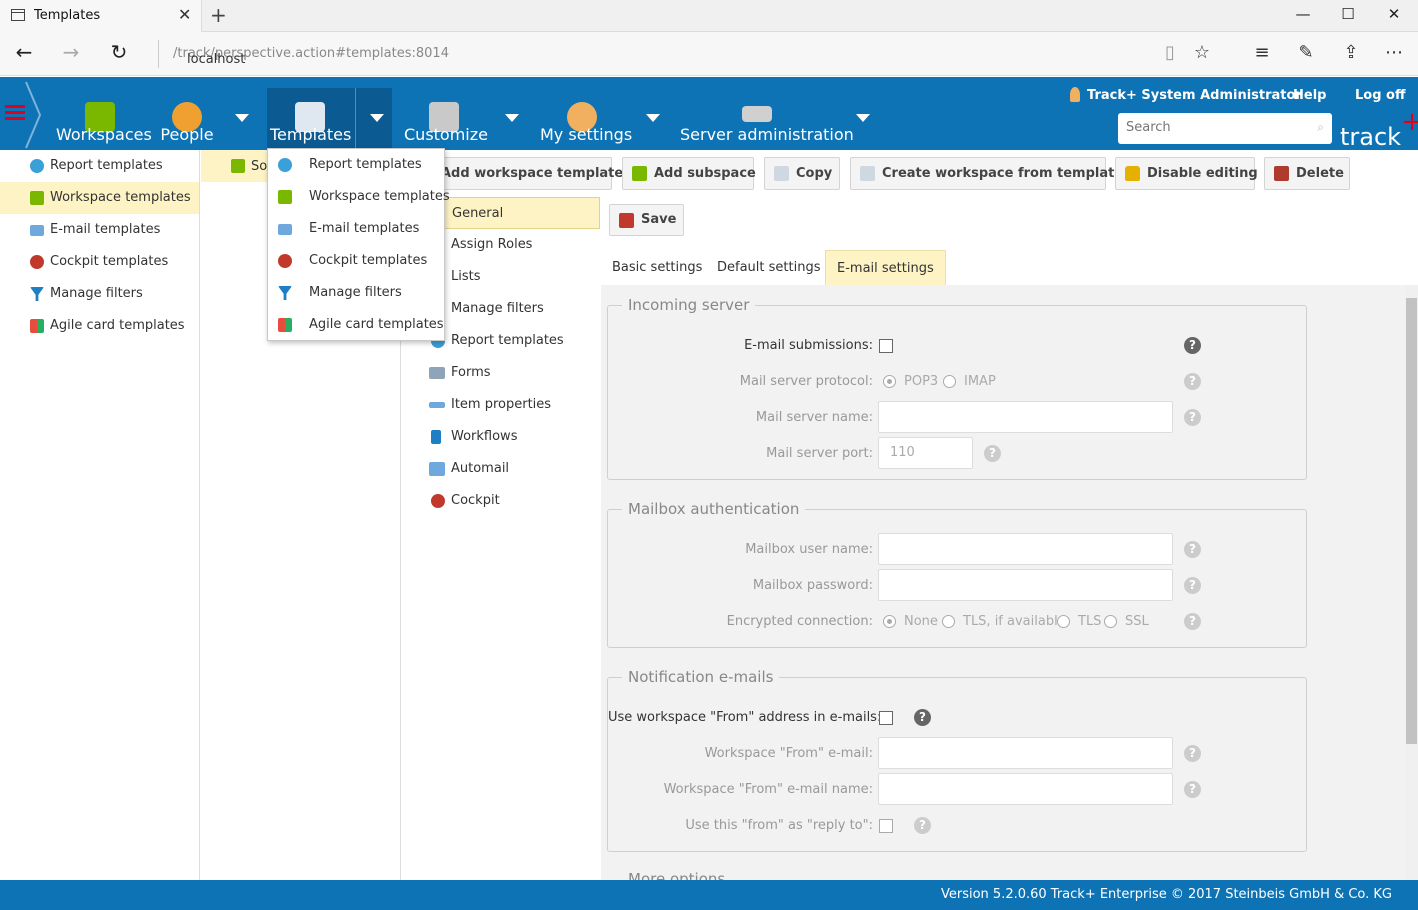 This screenshot has width=1418, height=910. What do you see at coordinates (1394, 14) in the screenshot?
I see `window-close-icon: ✕` at bounding box center [1394, 14].